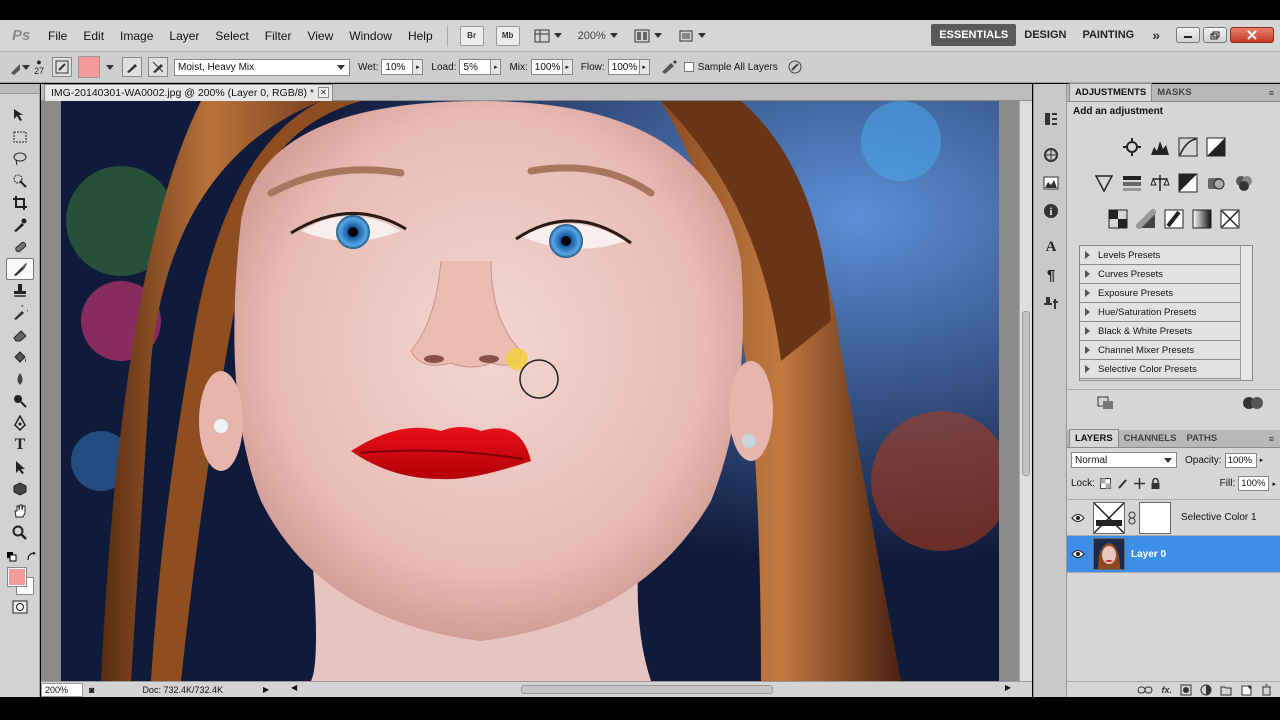 This screenshot has height=720, width=1280. What do you see at coordinates (294, 687) in the screenshot?
I see `scroll-left-arrow: ◀` at bounding box center [294, 687].